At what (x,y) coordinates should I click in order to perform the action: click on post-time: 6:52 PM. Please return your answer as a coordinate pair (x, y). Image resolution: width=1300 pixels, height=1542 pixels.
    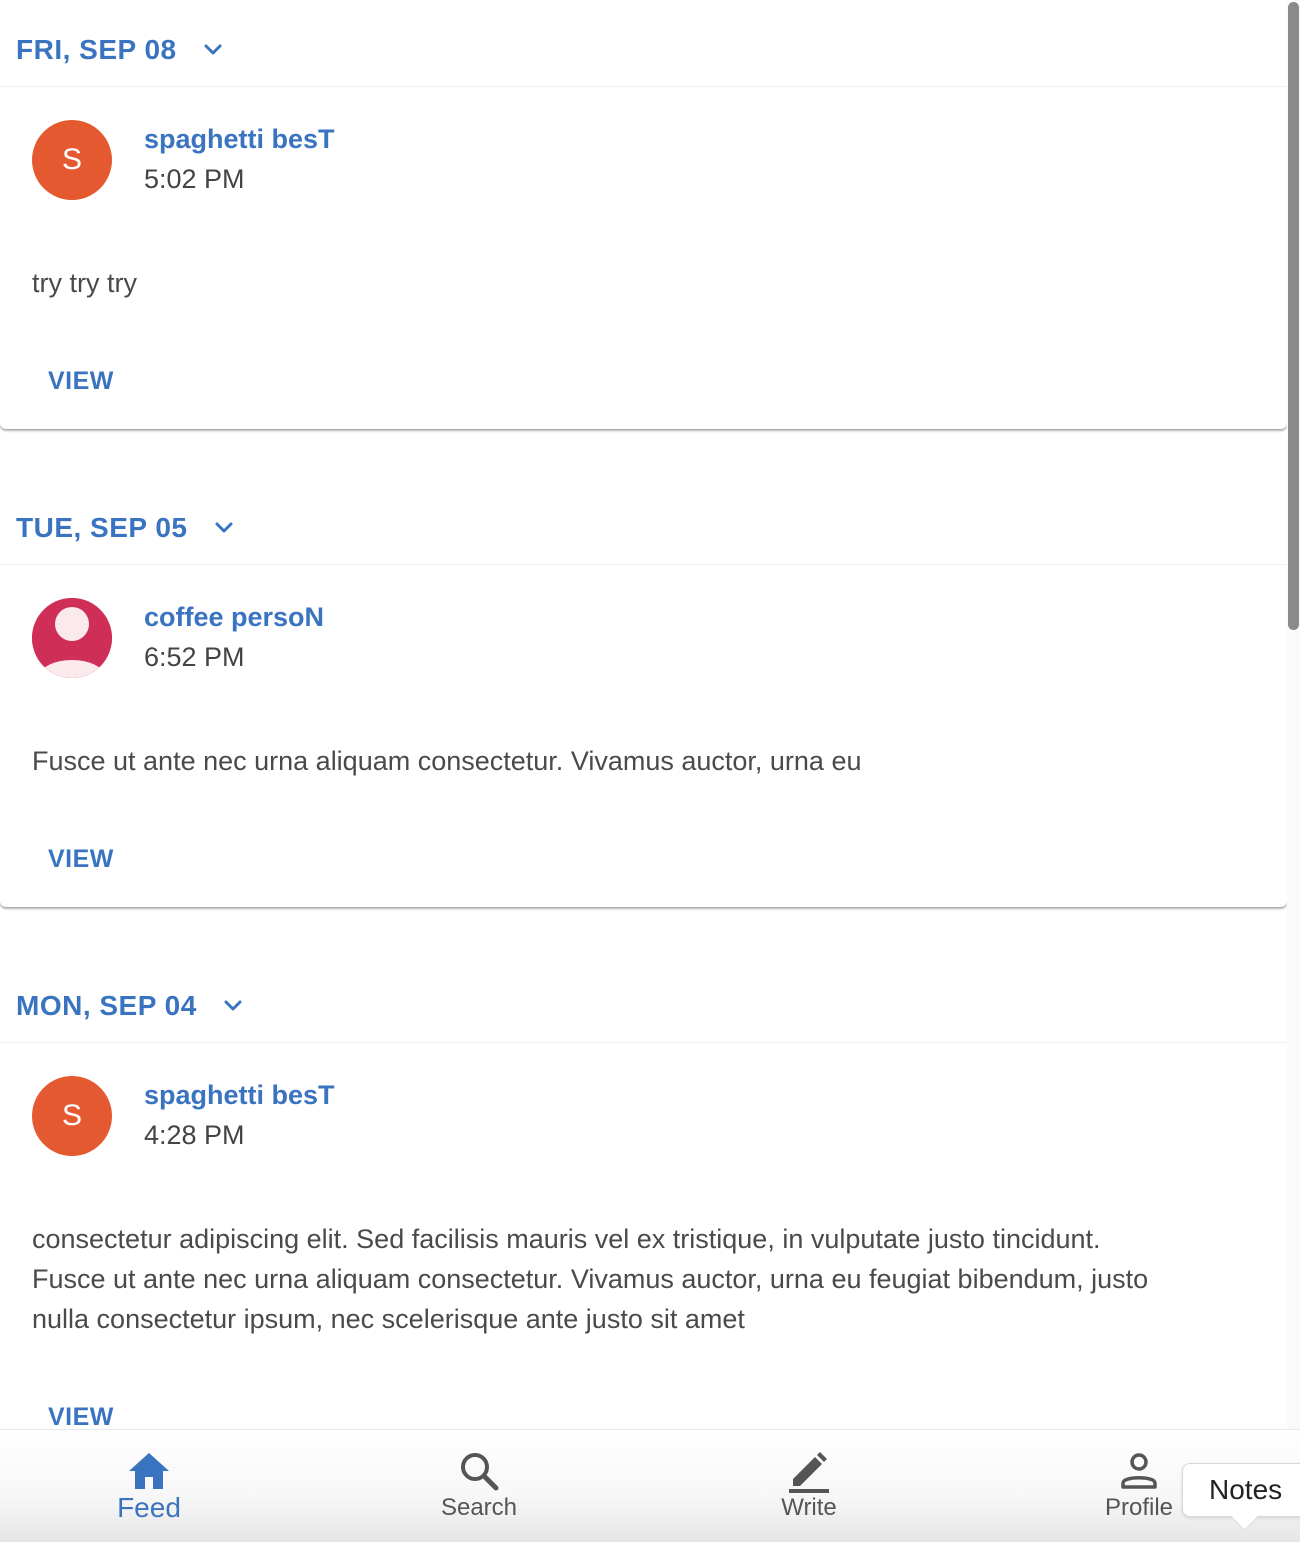
    Looking at the image, I should click on (194, 657).